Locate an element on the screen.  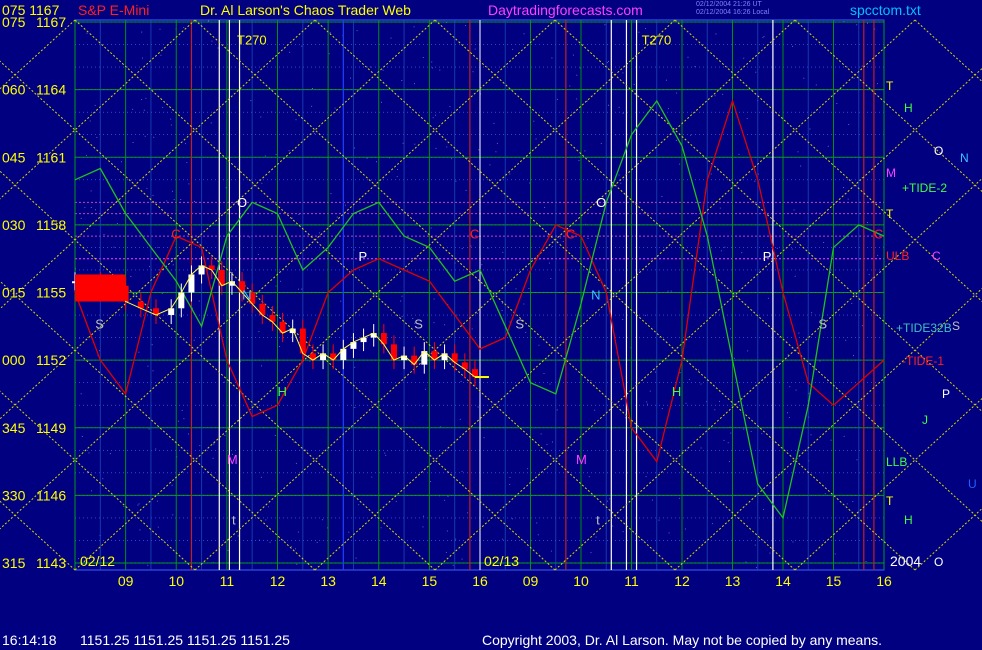
footer-quote: 1151.25 1151.25 1151.25 1151.25 is located at coordinates (185, 640).